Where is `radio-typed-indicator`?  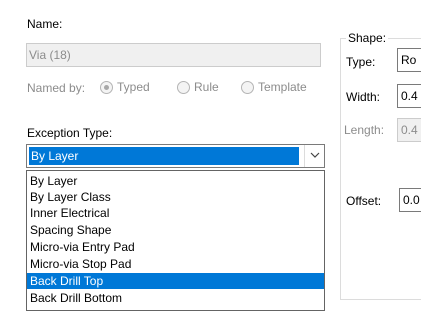 radio-typed-indicator is located at coordinates (106, 87).